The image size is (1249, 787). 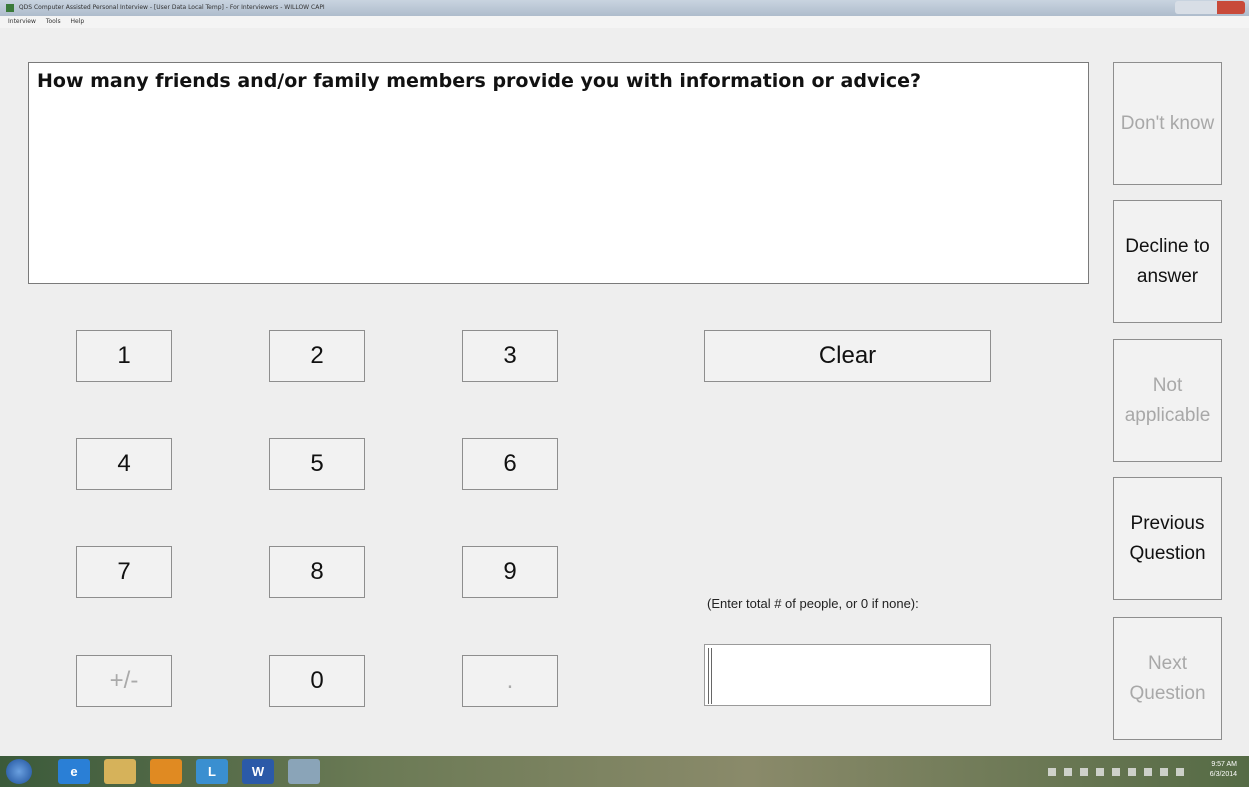 What do you see at coordinates (1118, 772) in the screenshot?
I see `system-tray` at bounding box center [1118, 772].